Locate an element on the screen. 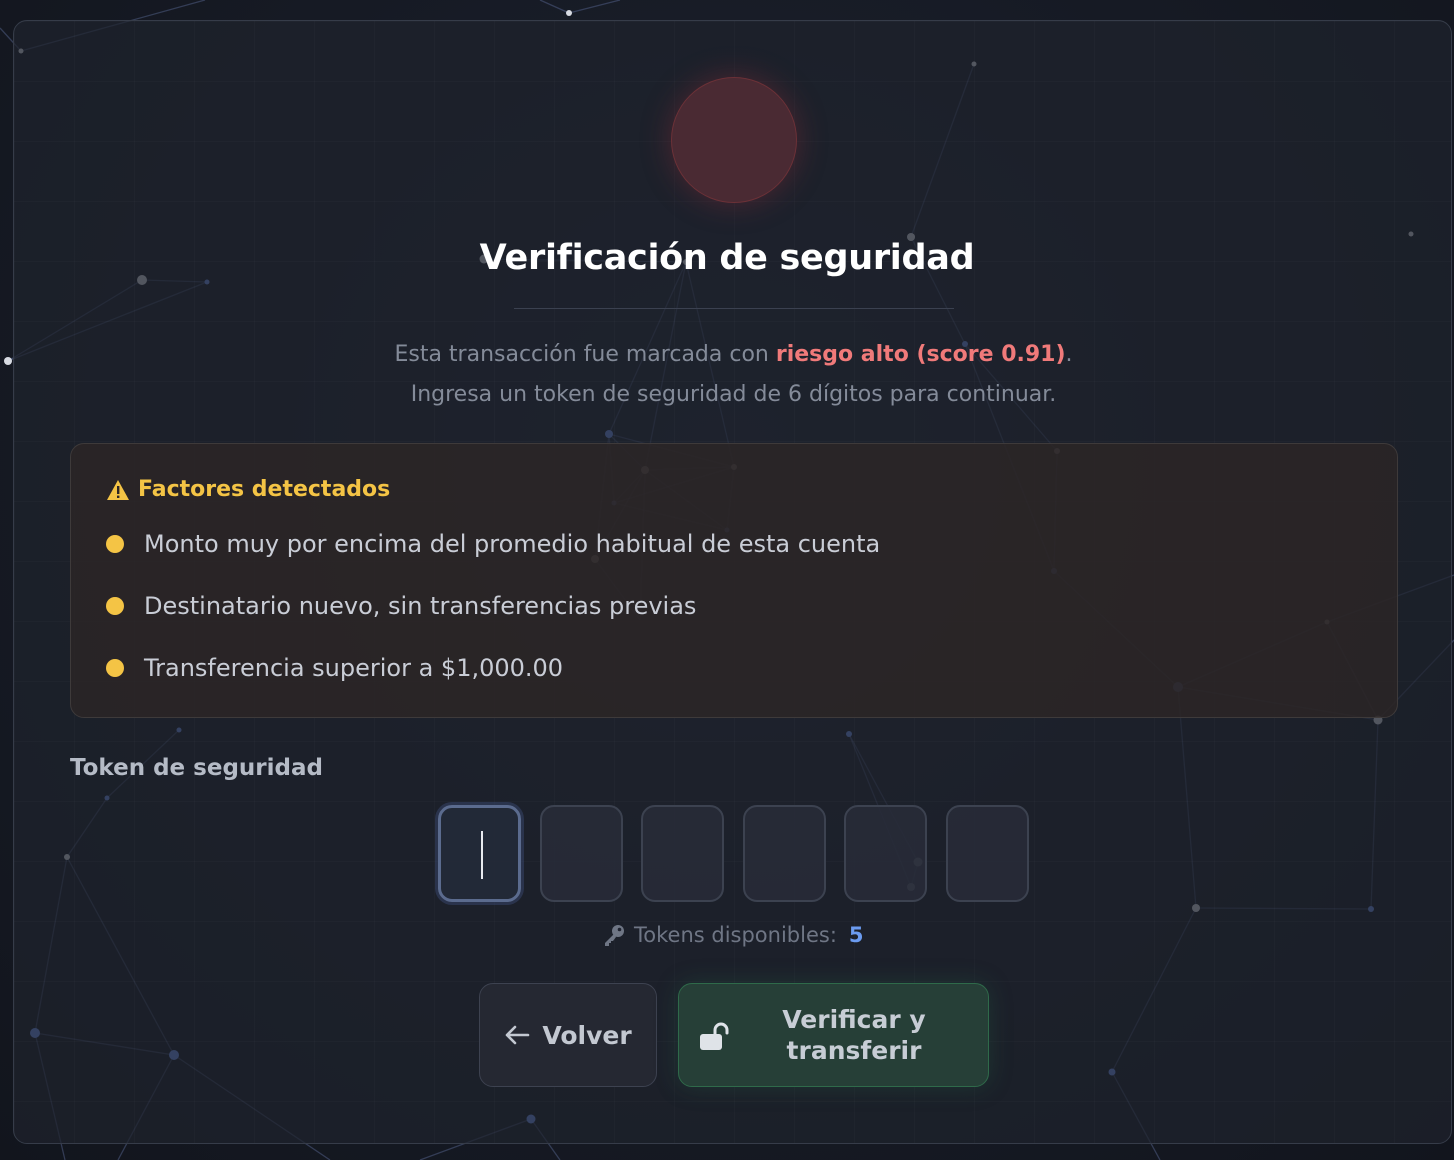  page-title: Verificación de seguridad is located at coordinates (727, 258).